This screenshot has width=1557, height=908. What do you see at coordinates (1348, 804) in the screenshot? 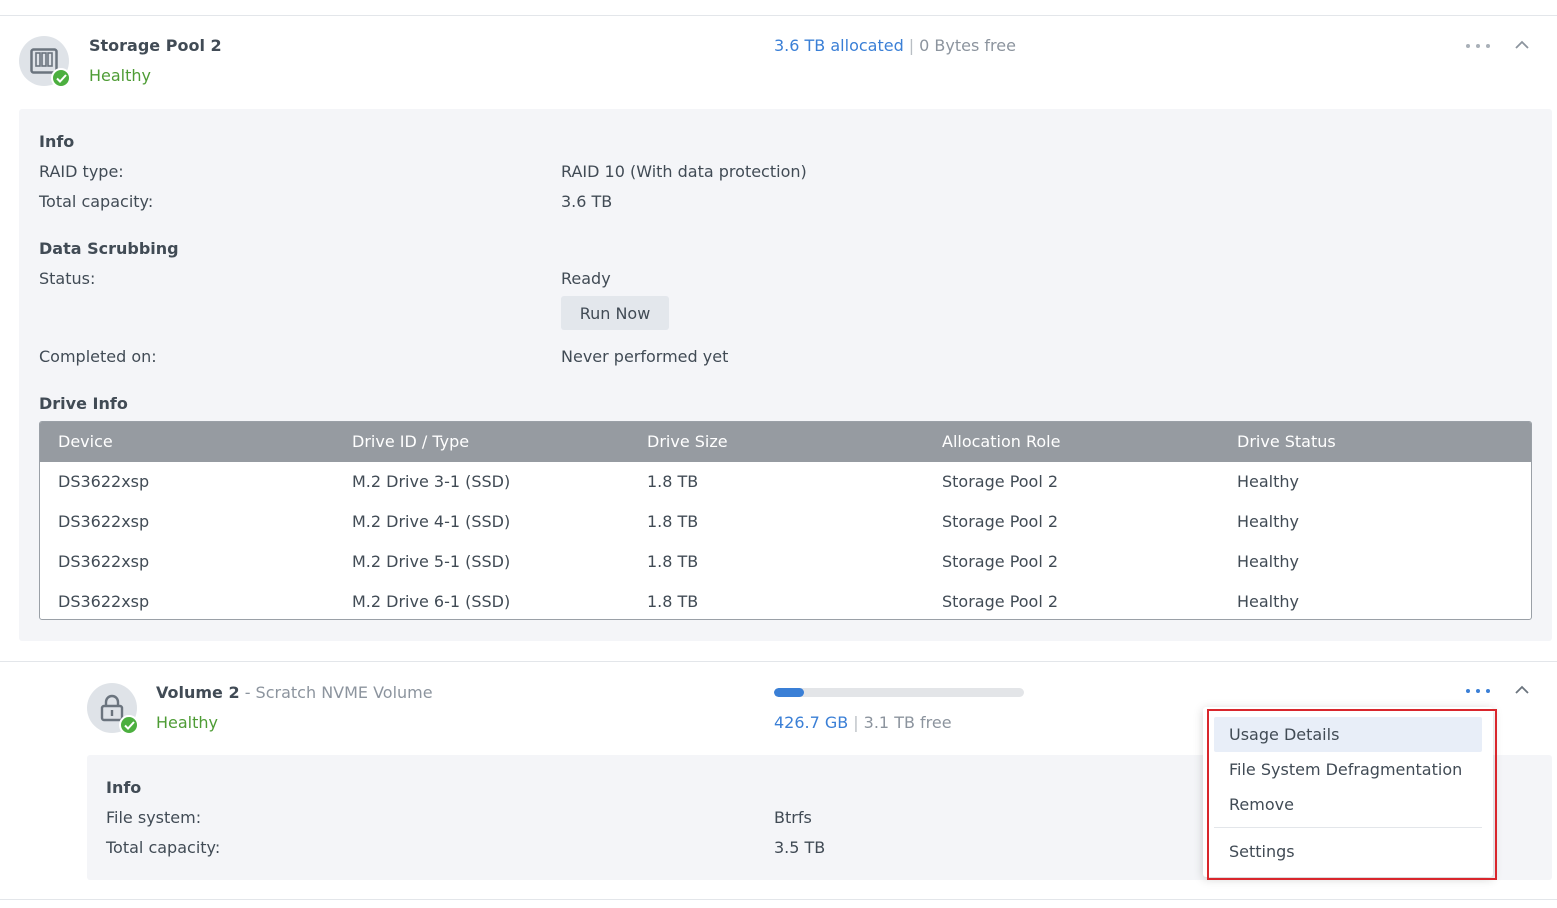
I see `menu-item-remove: Remove` at bounding box center [1348, 804].